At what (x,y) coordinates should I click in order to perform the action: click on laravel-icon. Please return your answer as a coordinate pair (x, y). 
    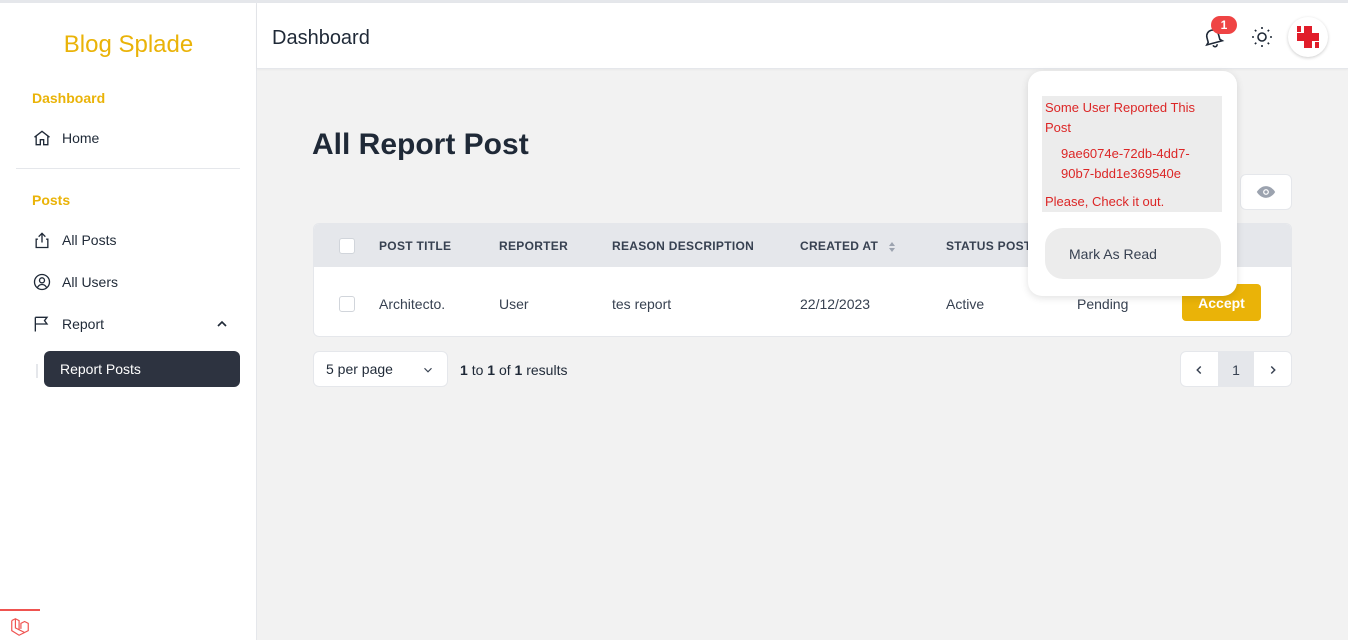
    Looking at the image, I should click on (20, 624).